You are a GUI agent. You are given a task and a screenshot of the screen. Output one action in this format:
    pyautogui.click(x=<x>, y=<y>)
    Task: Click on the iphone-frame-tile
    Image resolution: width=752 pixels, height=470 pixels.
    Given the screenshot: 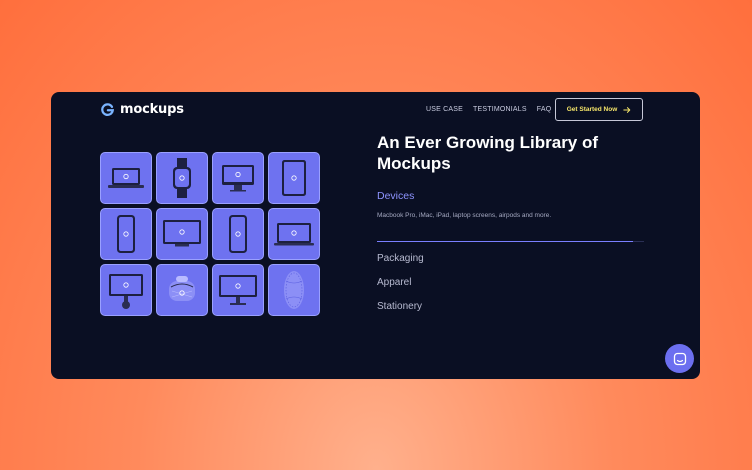 What is the action you would take?
    pyautogui.click(x=238, y=234)
    